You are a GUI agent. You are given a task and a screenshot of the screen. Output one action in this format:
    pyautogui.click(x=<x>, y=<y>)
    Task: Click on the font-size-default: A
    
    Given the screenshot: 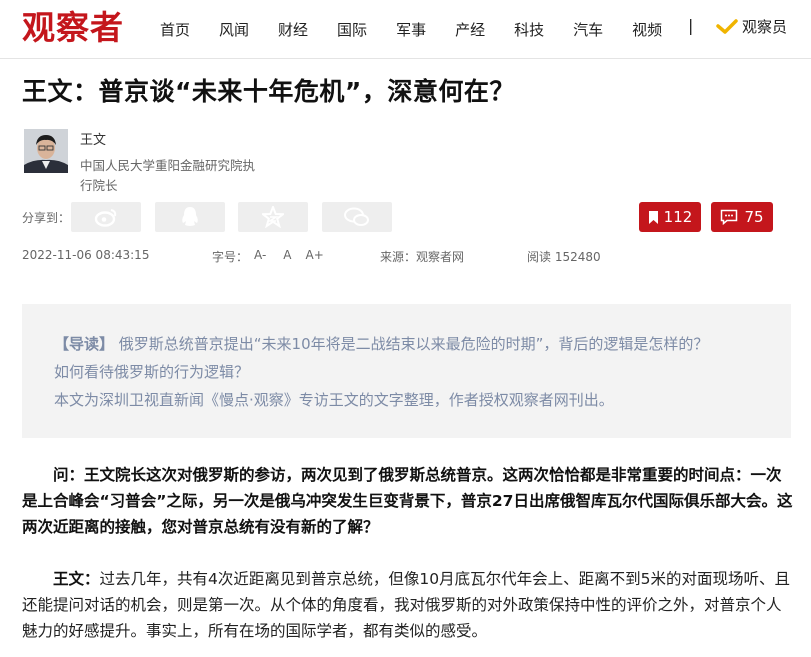 What is the action you would take?
    pyautogui.click(x=287, y=256)
    